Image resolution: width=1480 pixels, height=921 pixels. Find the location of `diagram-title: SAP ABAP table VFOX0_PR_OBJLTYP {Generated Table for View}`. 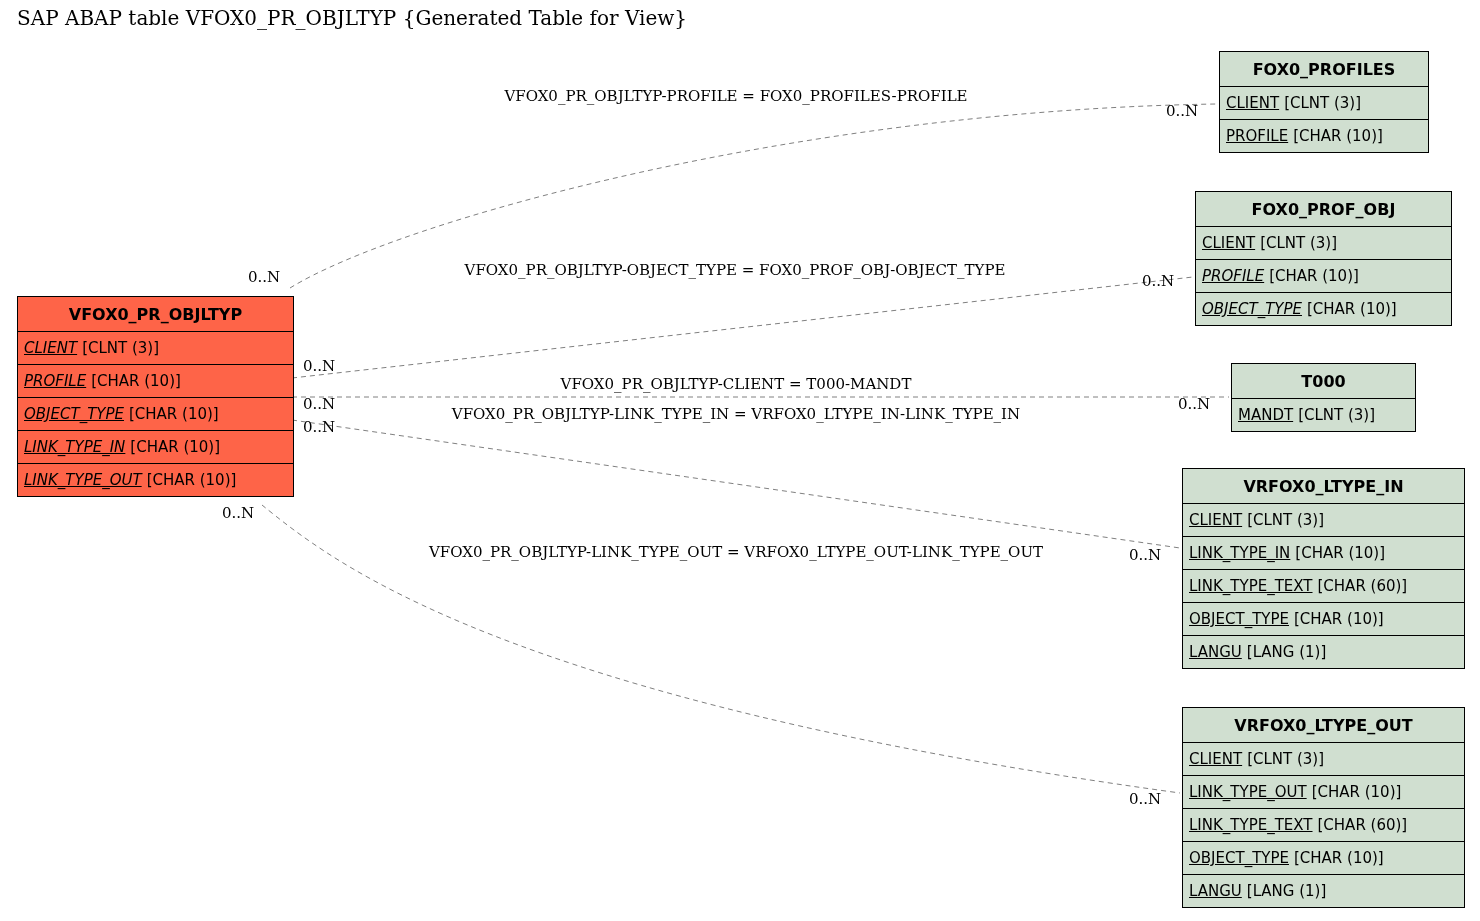

diagram-title: SAP ABAP table VFOX0_PR_OBJLTYP {Generated Table for View} is located at coordinates (352, 18).